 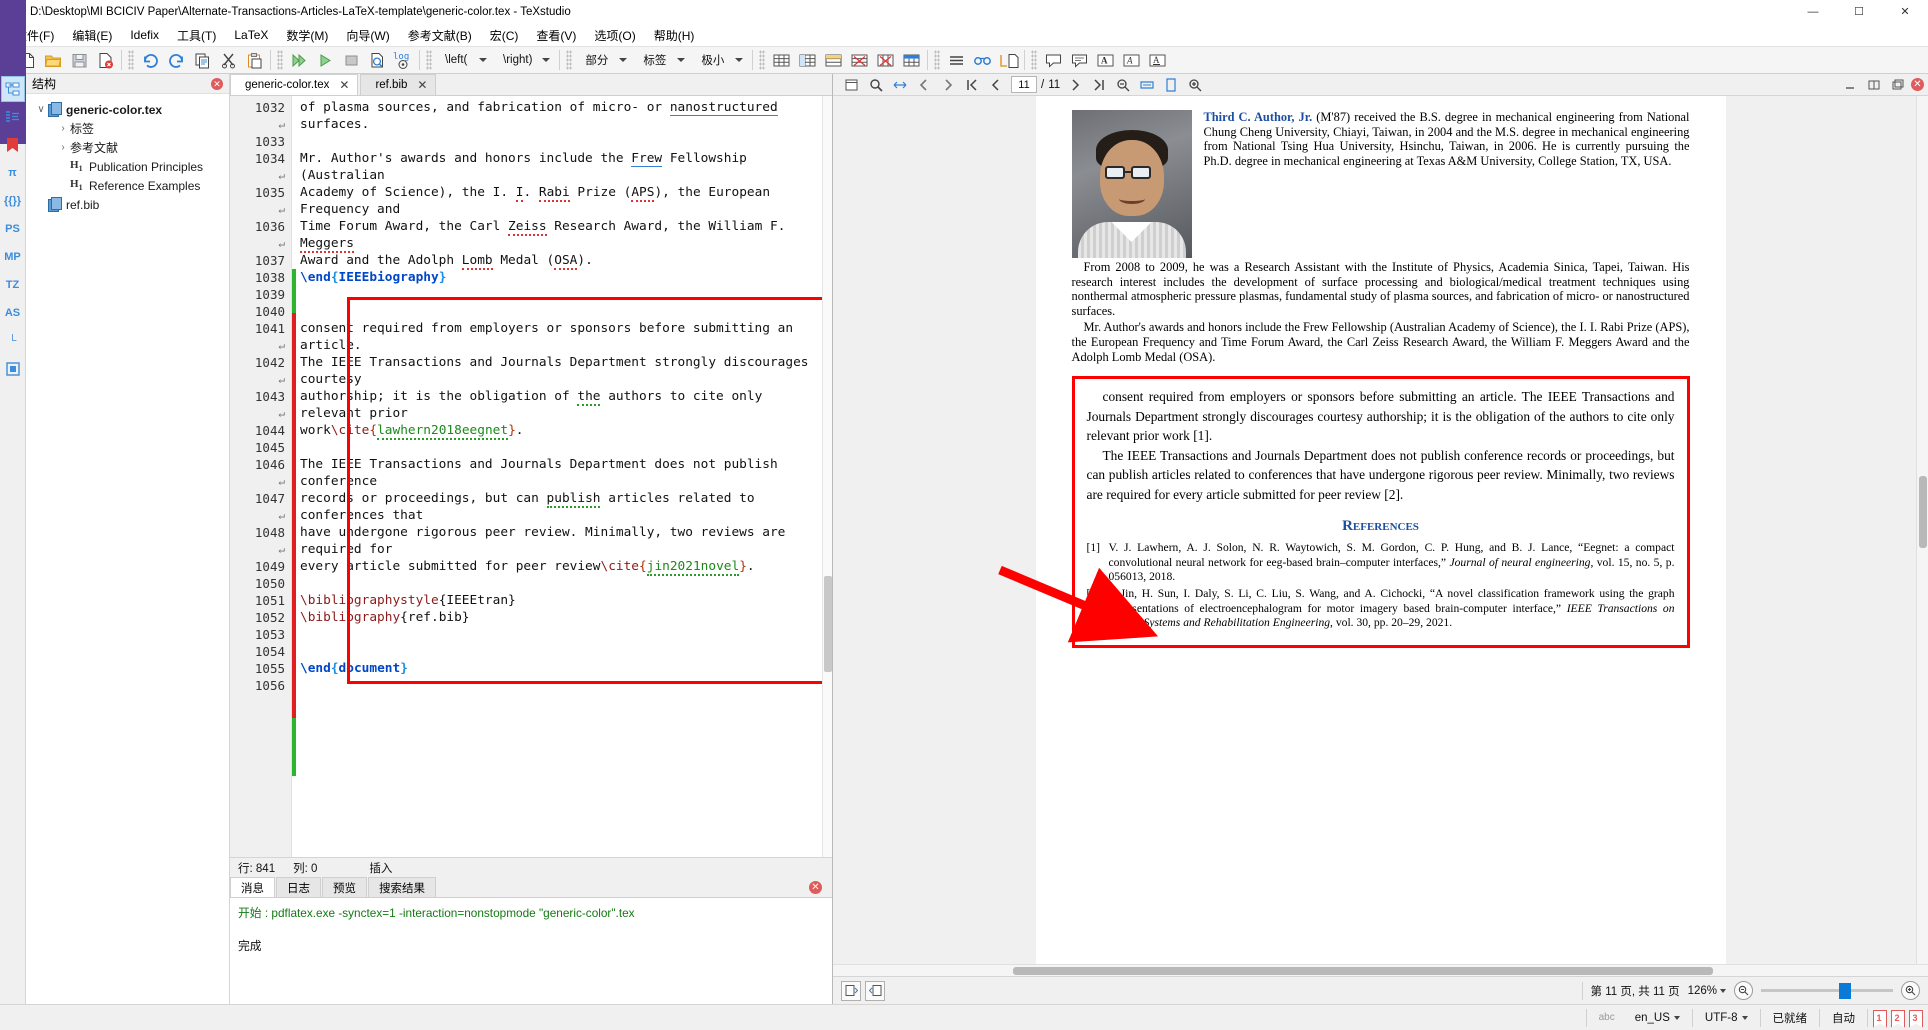 I want to click on rail-l-icon: └, so click(x=13, y=341).